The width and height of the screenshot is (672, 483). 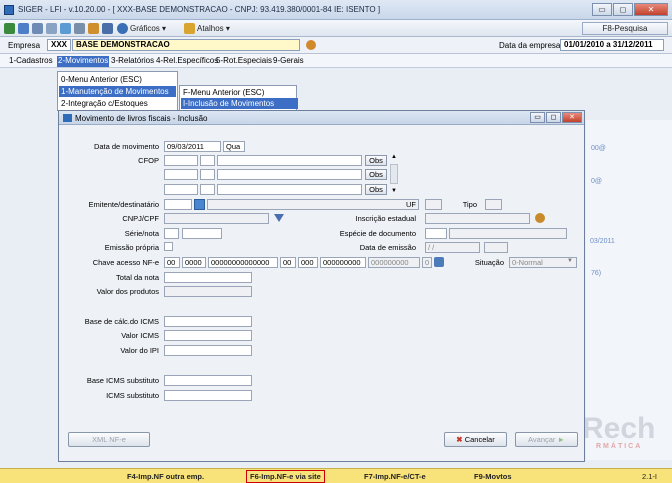 I want to click on valor-ipi-input, so click(x=208, y=350).